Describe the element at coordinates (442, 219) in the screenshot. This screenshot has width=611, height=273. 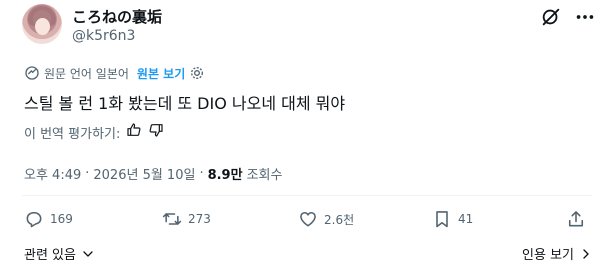
I see `bookmark-icon` at that location.